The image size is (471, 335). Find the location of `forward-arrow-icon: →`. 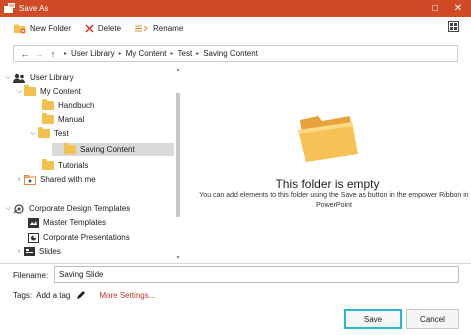

forward-arrow-icon: → is located at coordinates (39, 54).